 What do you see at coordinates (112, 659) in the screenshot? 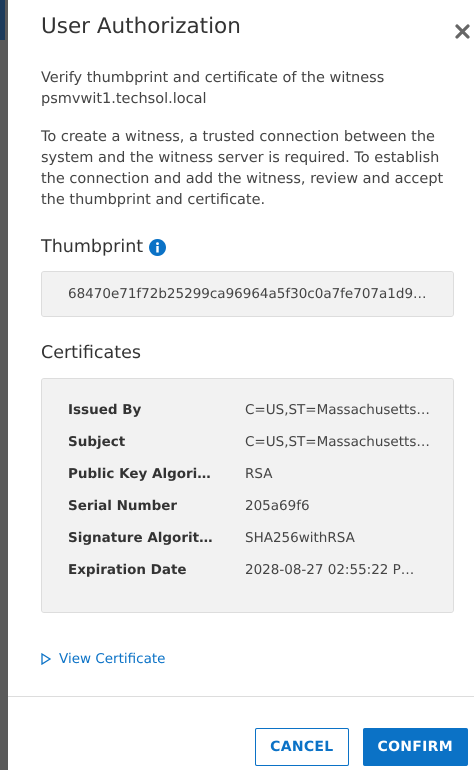
I see `view-certificate-link: View Certificate` at bounding box center [112, 659].